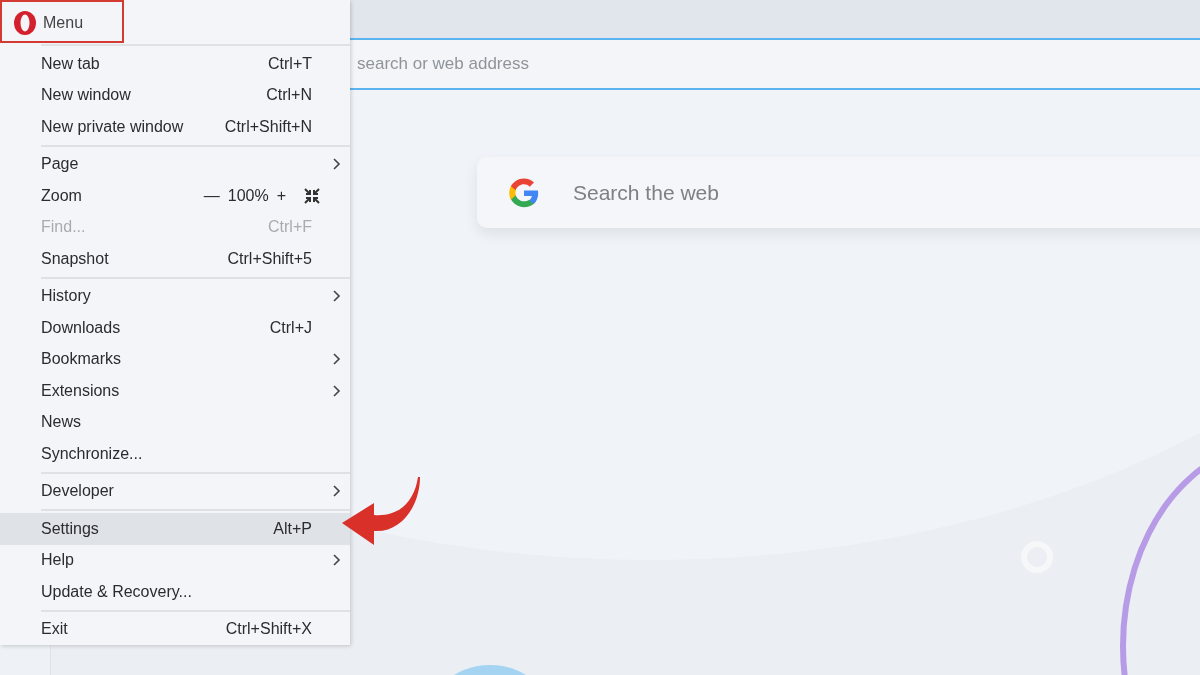 This screenshot has width=1200, height=675. Describe the element at coordinates (175, 64) in the screenshot. I see `menu-item: New tab Ctrl+T` at that location.